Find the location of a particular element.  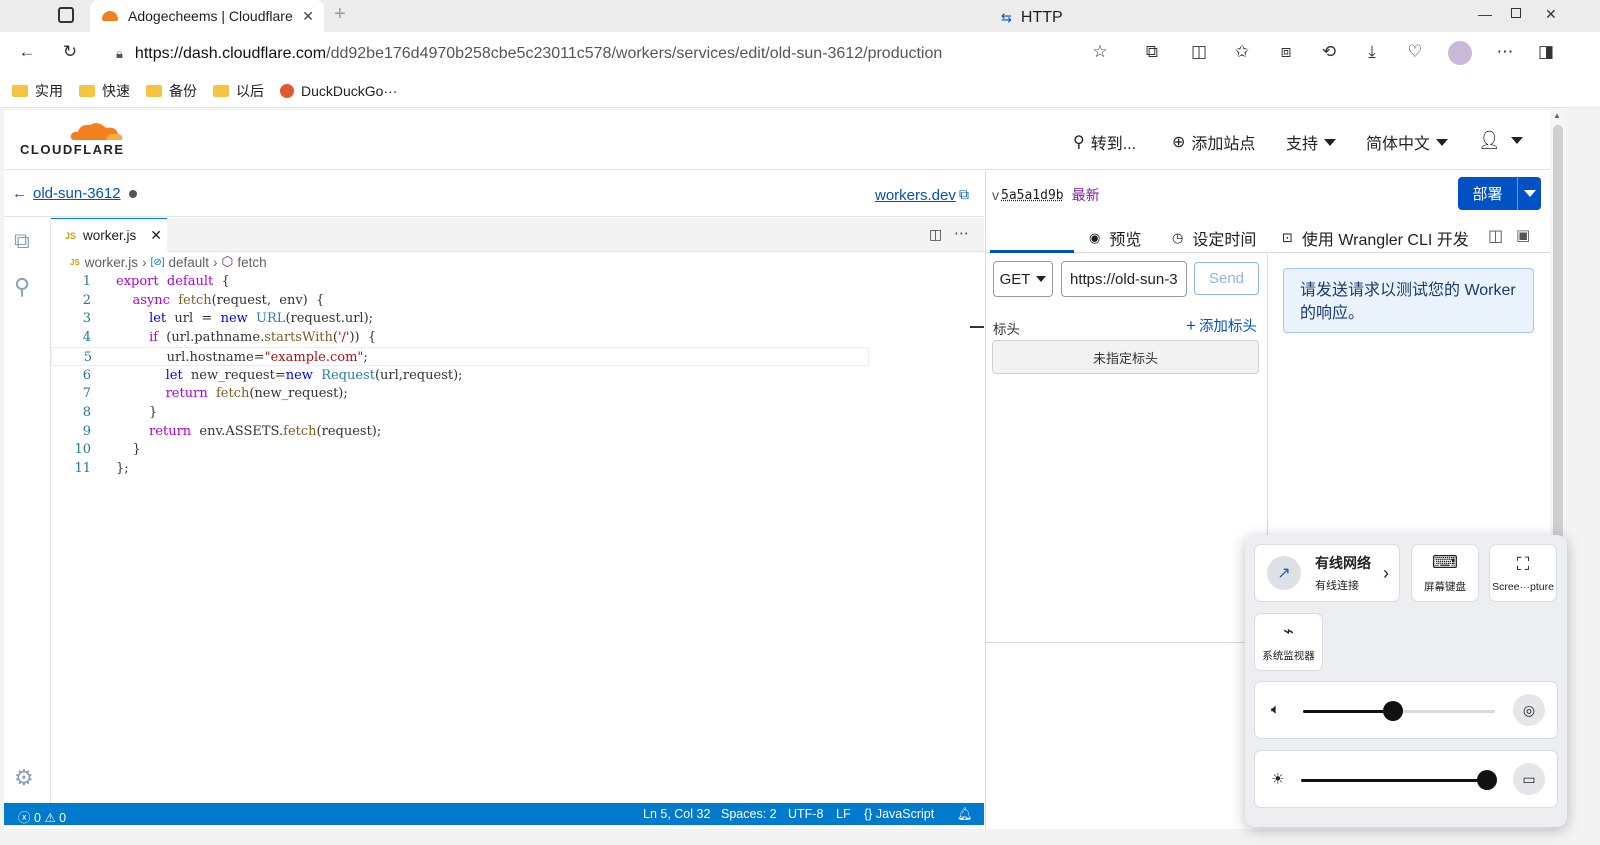

bookmark-item: DuckDuckGo··· is located at coordinates (338, 91).